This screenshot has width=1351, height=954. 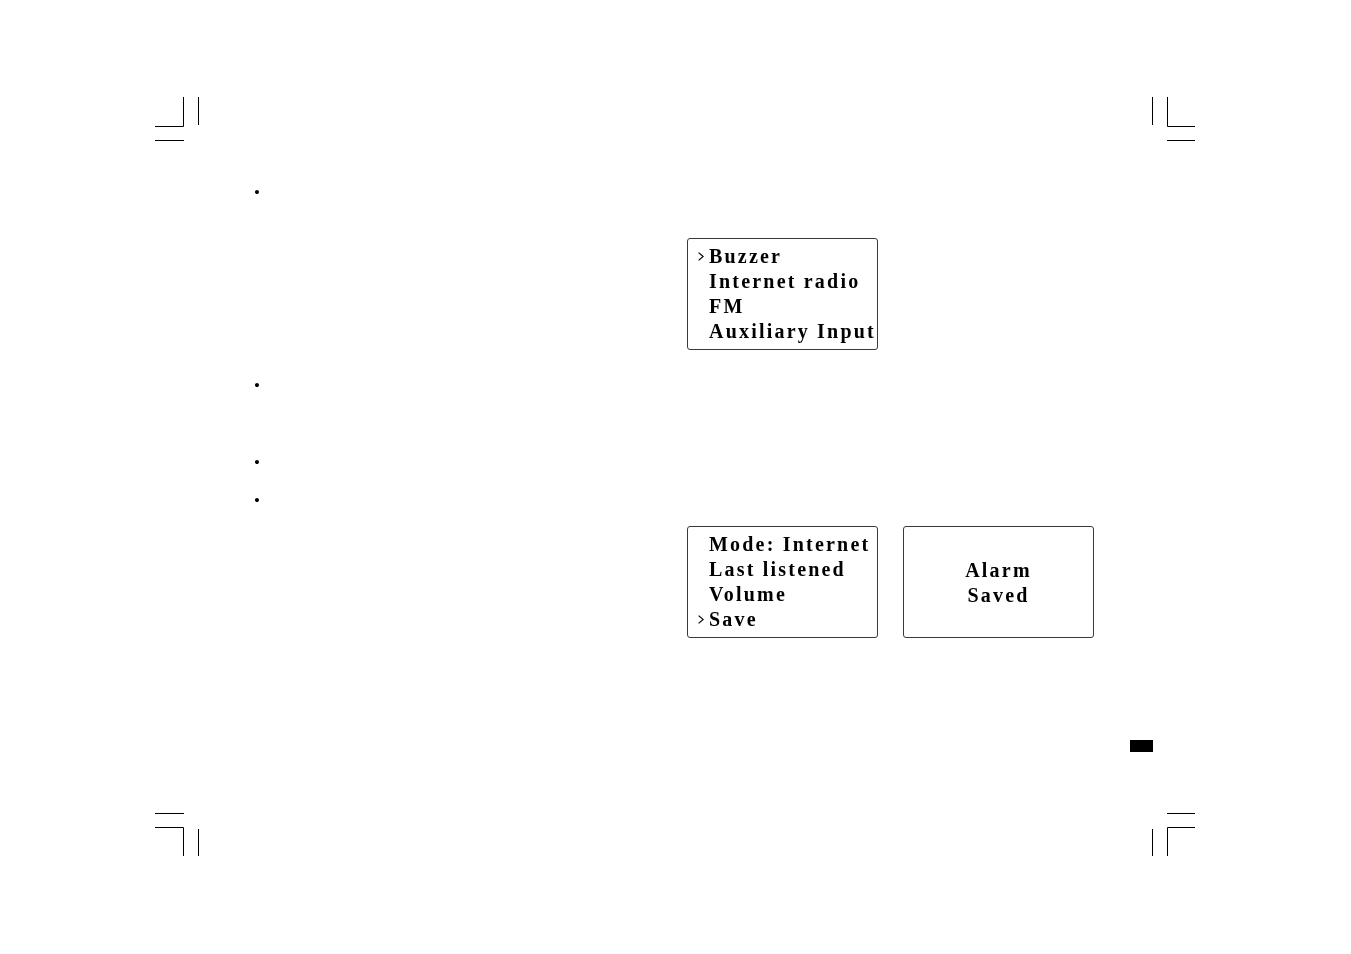 What do you see at coordinates (790, 544) in the screenshot?
I see `lcd-menu-text: Mode: Internet` at bounding box center [790, 544].